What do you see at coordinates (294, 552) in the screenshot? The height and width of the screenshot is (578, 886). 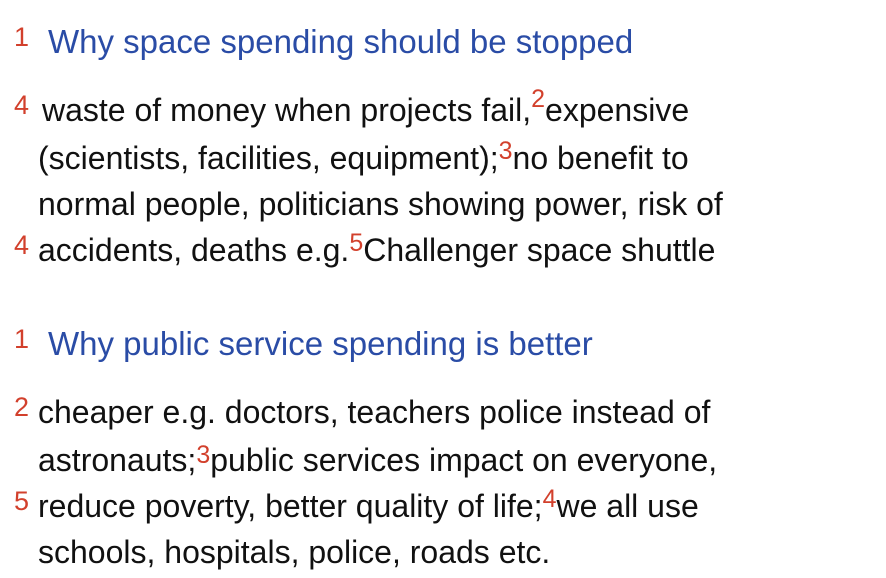 I see `section2-line4: schools, hospitals, police, roads etc.` at bounding box center [294, 552].